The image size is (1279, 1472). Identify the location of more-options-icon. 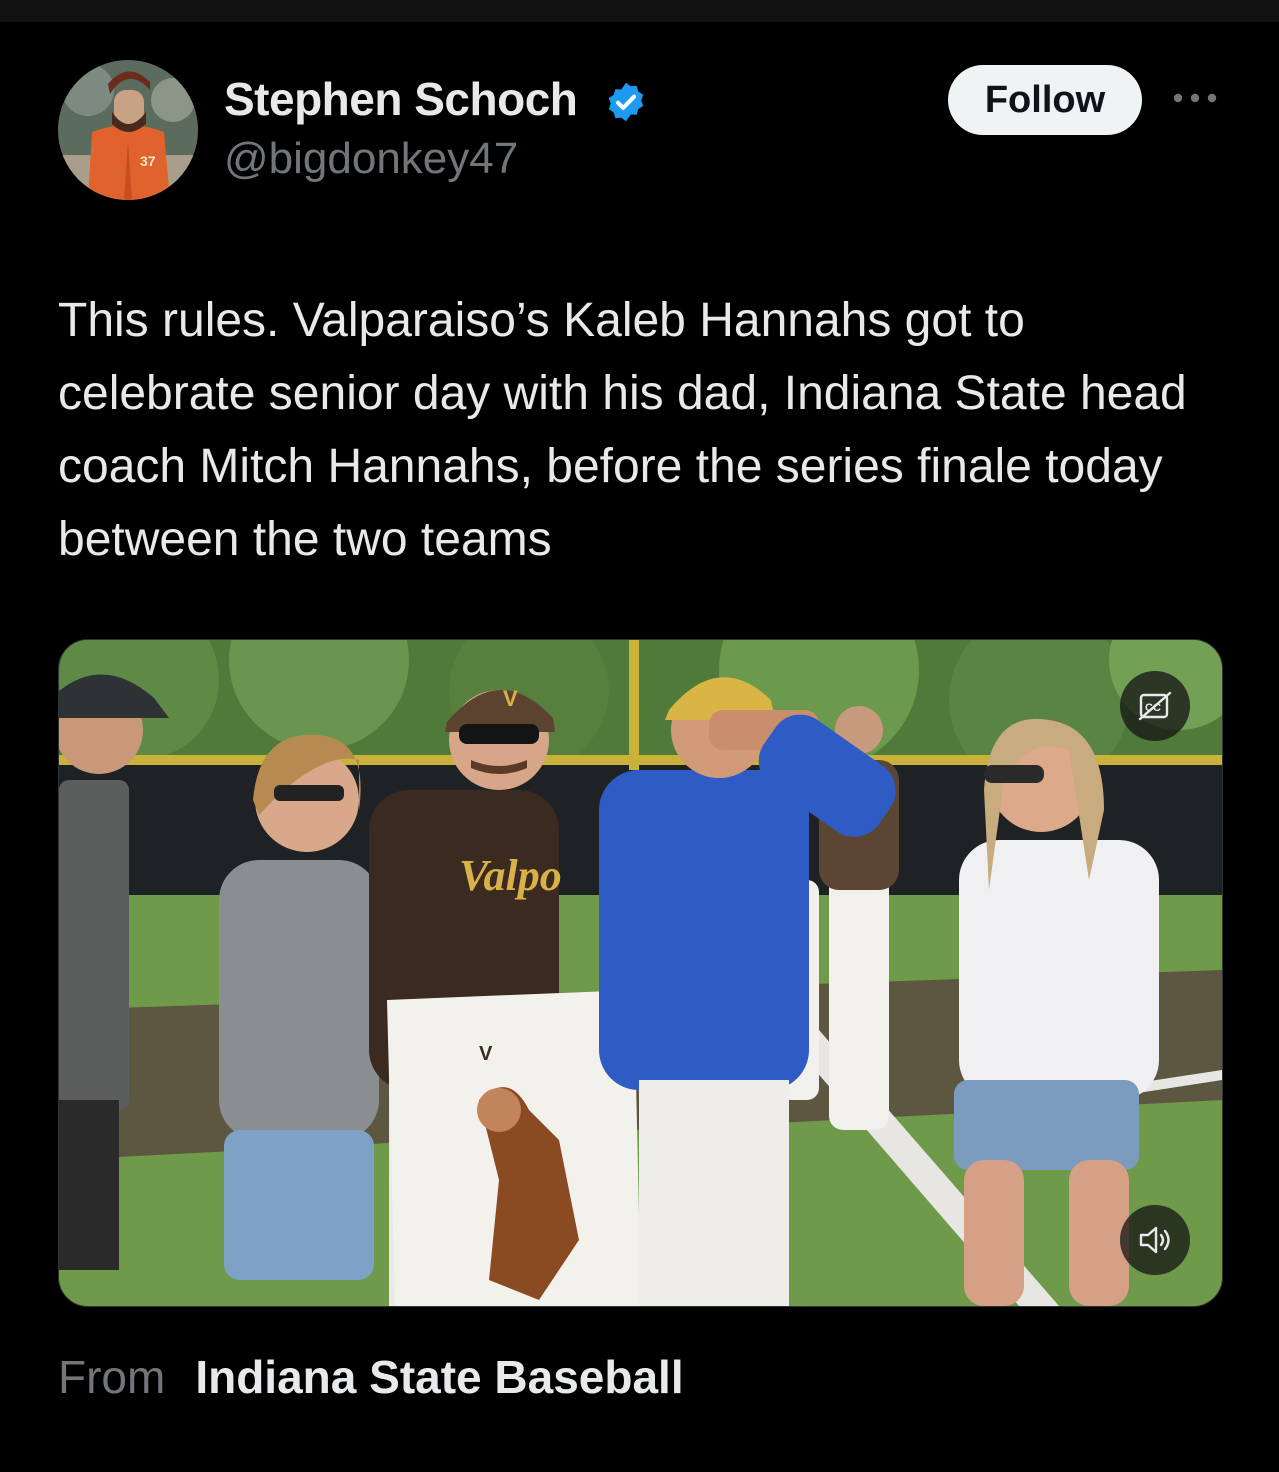
(1195, 98).